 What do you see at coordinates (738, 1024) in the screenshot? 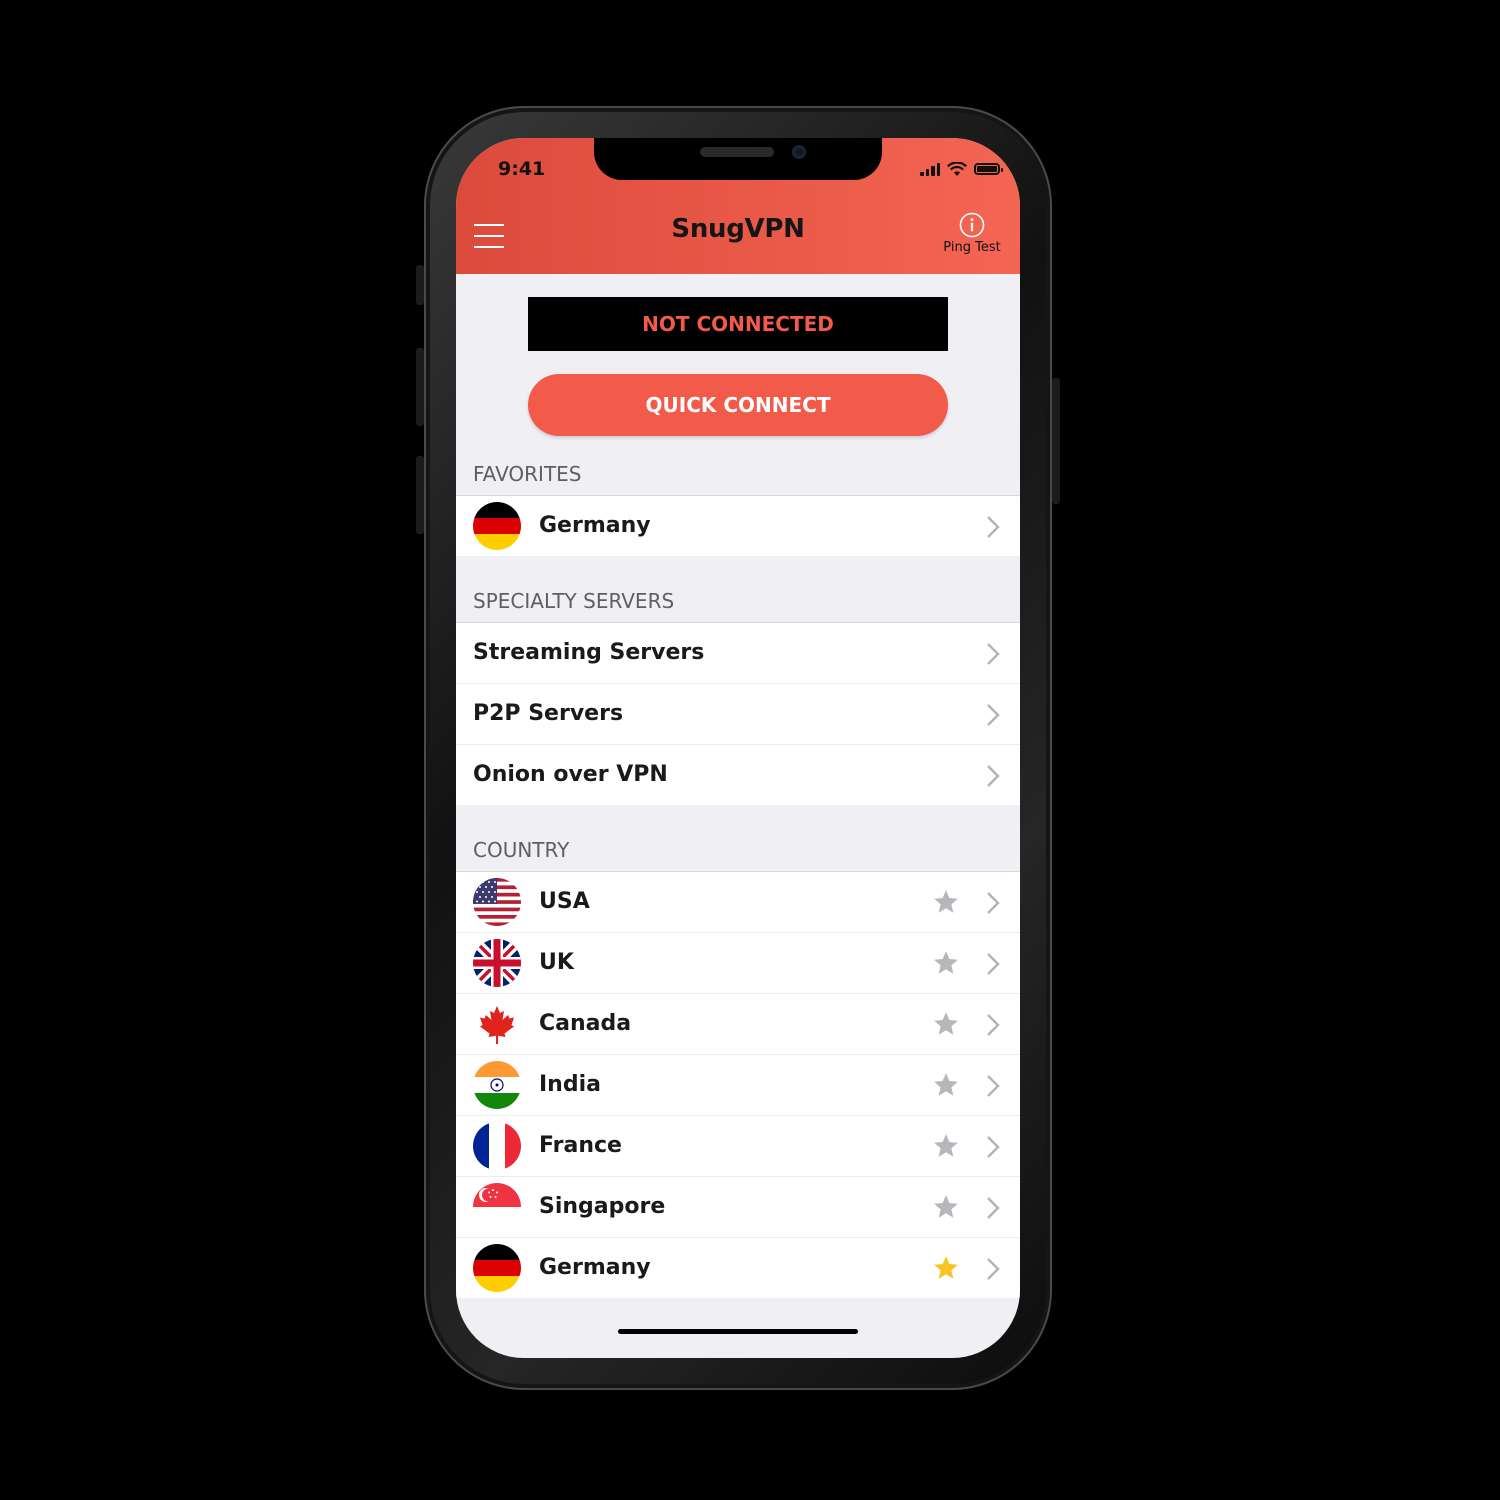
I see `country-item-canada: Canada` at bounding box center [738, 1024].